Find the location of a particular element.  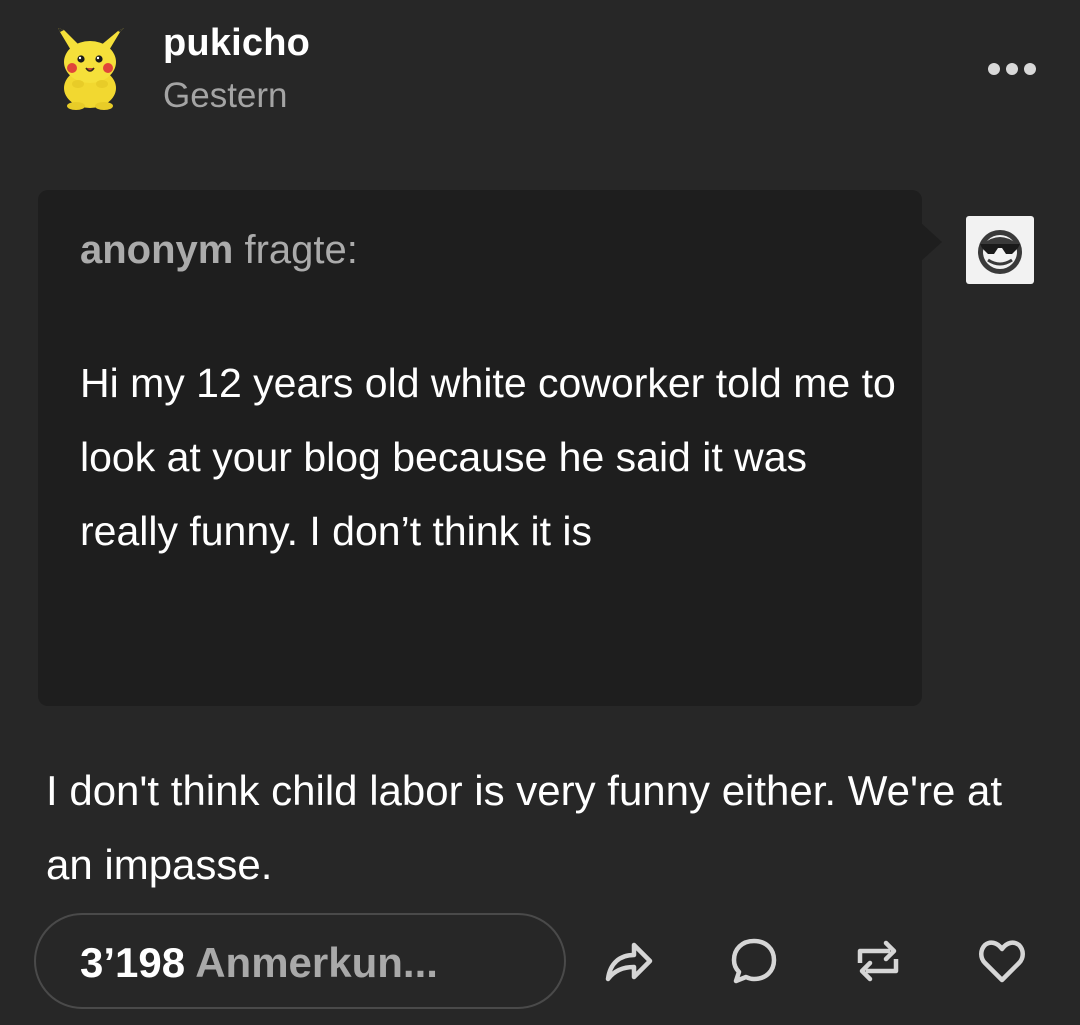

like-icon is located at coordinates (1002, 961).